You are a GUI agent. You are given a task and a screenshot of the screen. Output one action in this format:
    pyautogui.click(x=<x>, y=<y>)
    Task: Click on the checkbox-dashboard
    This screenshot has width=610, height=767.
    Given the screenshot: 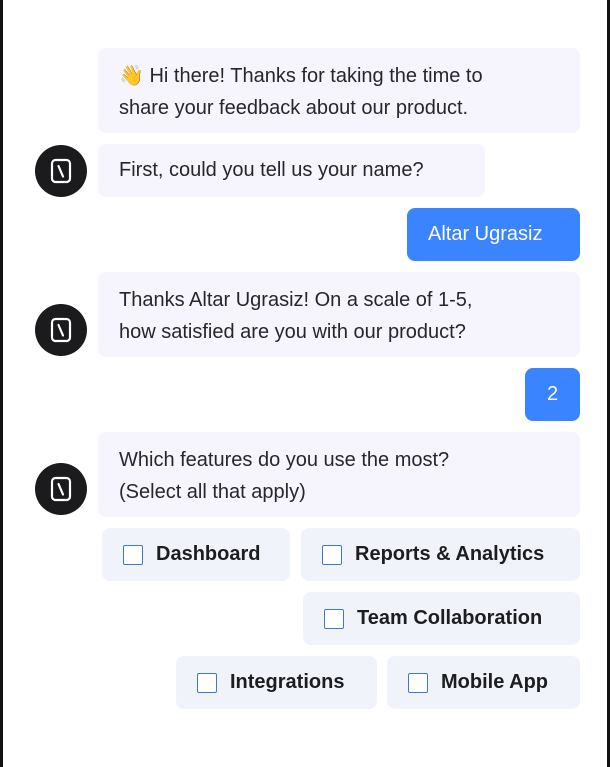 What is the action you would take?
    pyautogui.click(x=133, y=554)
    